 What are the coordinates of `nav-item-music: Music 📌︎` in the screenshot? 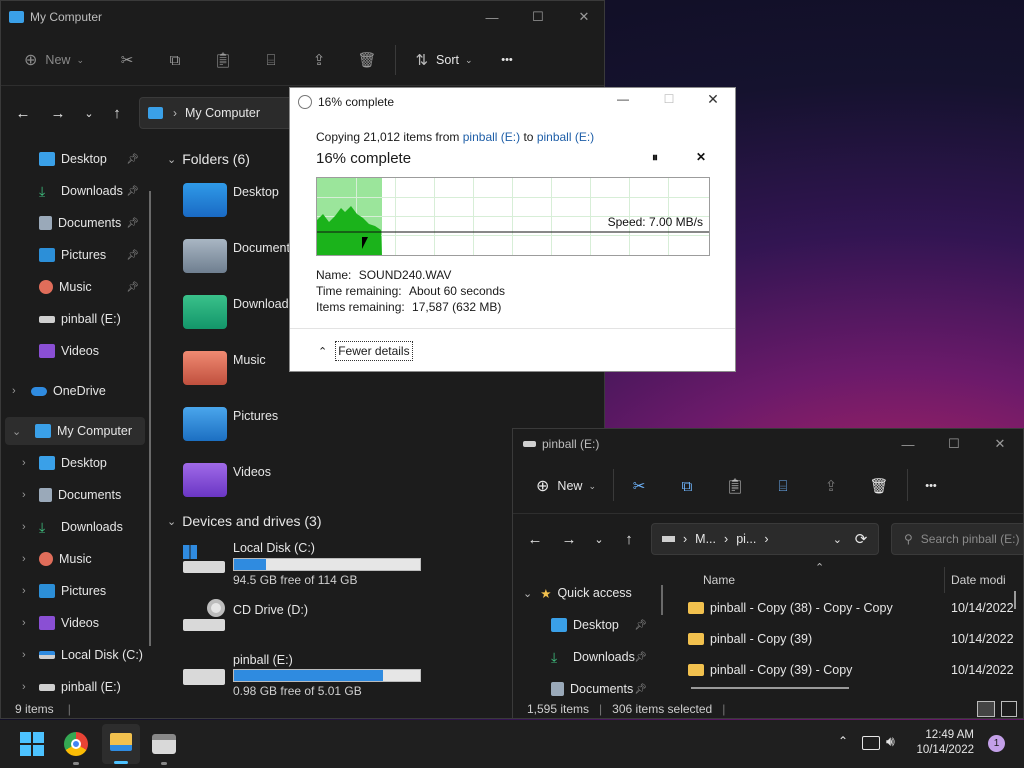 It's located at (76, 287).